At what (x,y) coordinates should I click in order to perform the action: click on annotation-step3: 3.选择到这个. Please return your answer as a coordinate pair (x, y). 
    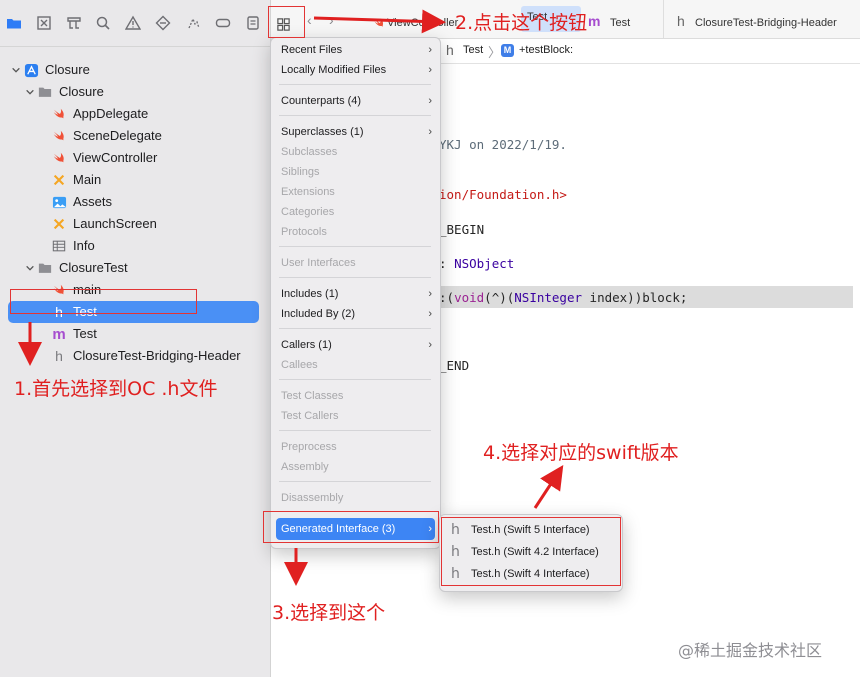
    Looking at the image, I should click on (329, 613).